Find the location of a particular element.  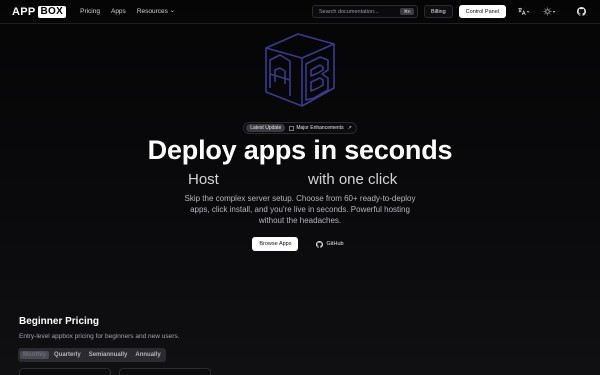

language-switcher: ▾ is located at coordinates (523, 11).